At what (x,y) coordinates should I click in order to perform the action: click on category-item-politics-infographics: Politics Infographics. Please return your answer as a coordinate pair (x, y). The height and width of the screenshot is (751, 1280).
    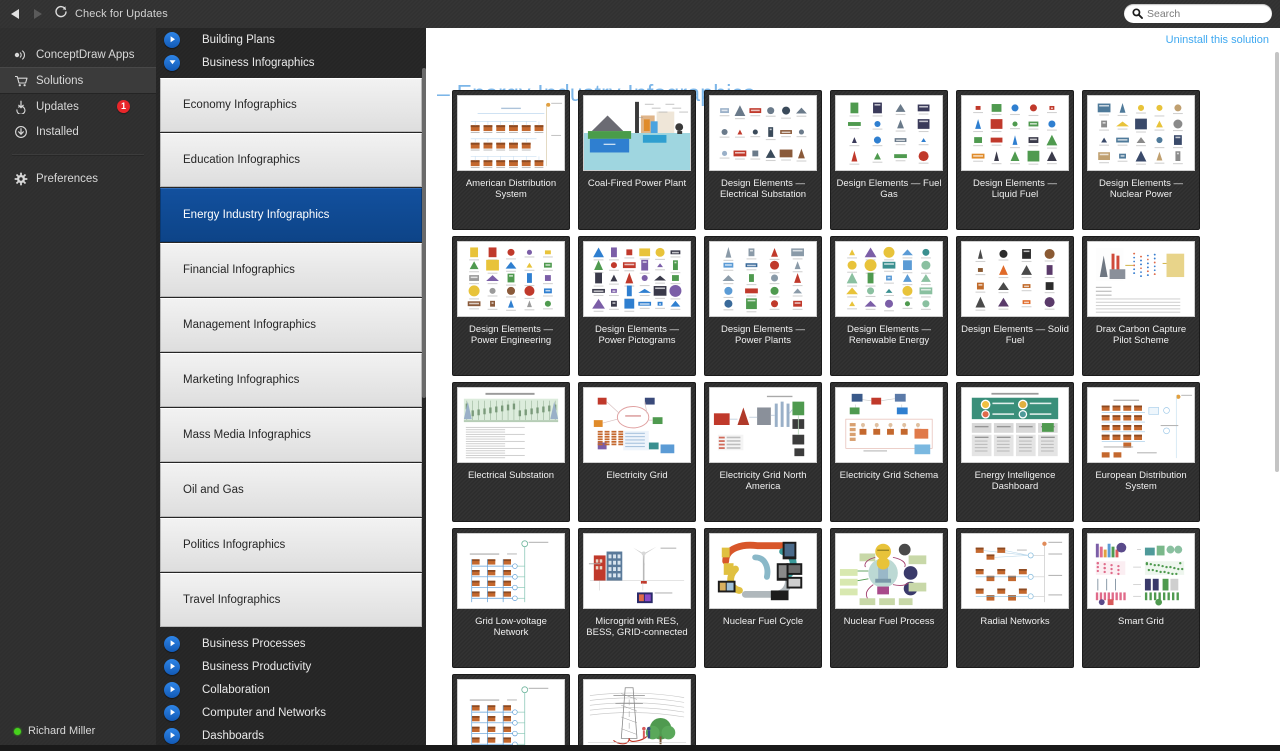
    Looking at the image, I should click on (291, 545).